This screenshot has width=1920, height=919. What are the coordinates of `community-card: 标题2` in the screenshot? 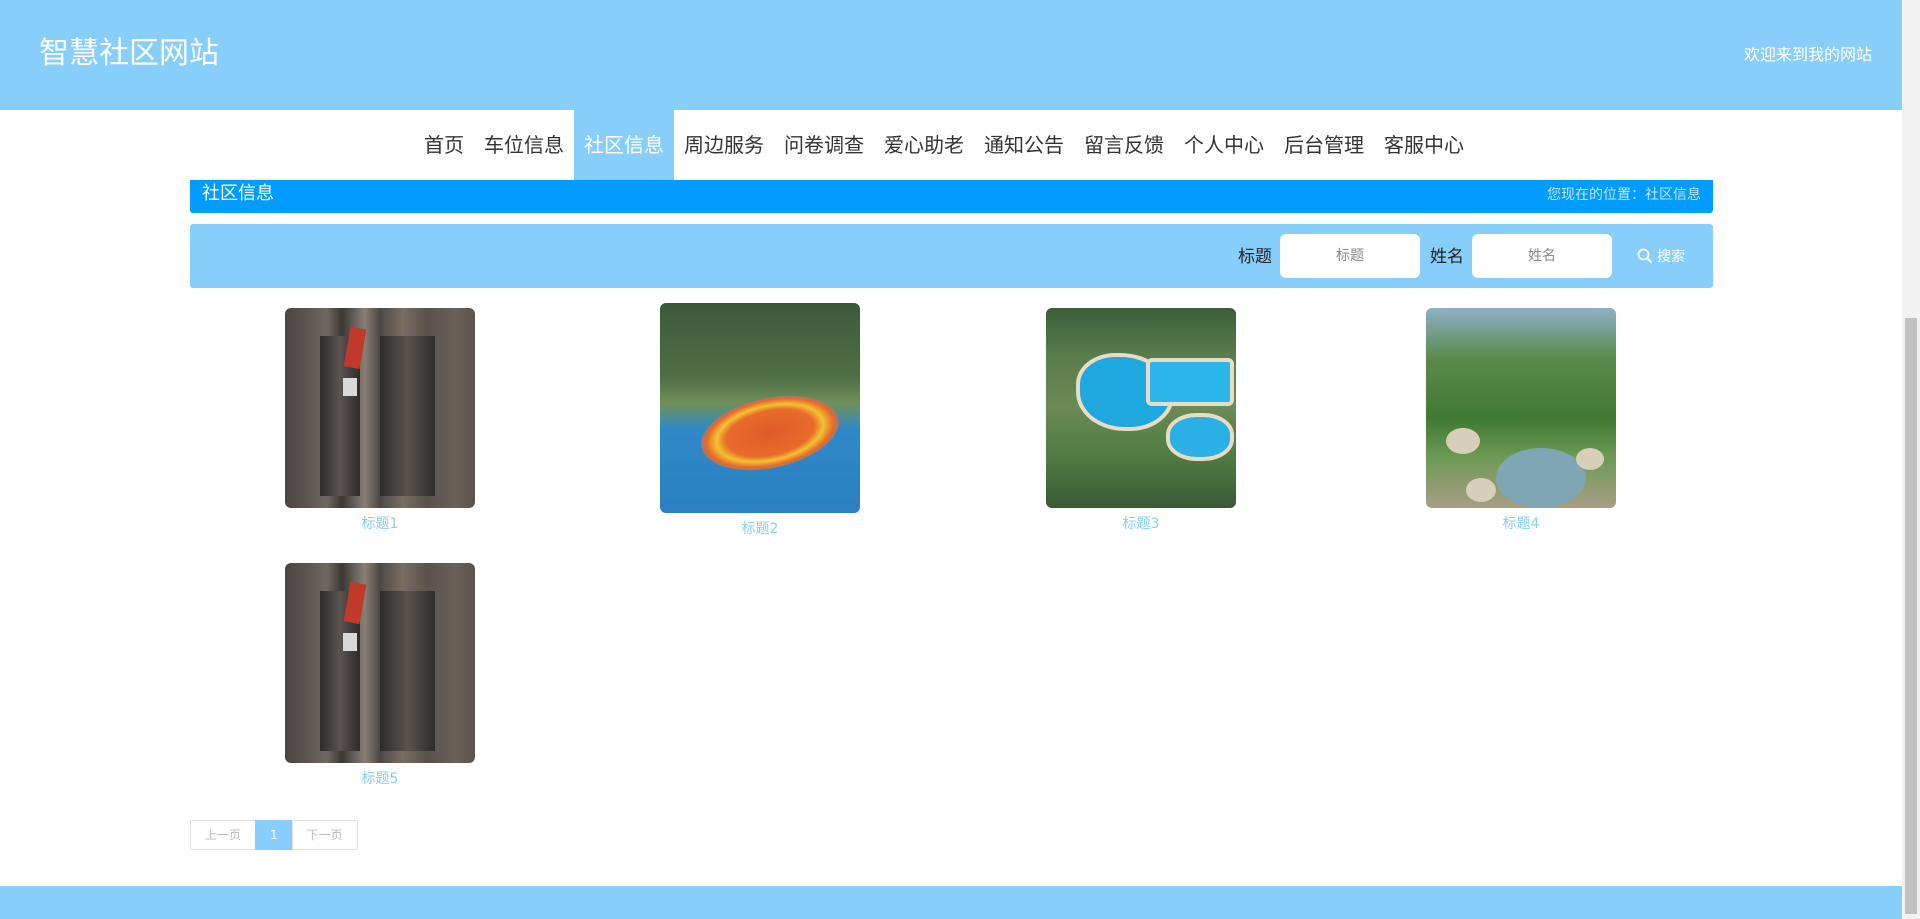 It's located at (760, 421).